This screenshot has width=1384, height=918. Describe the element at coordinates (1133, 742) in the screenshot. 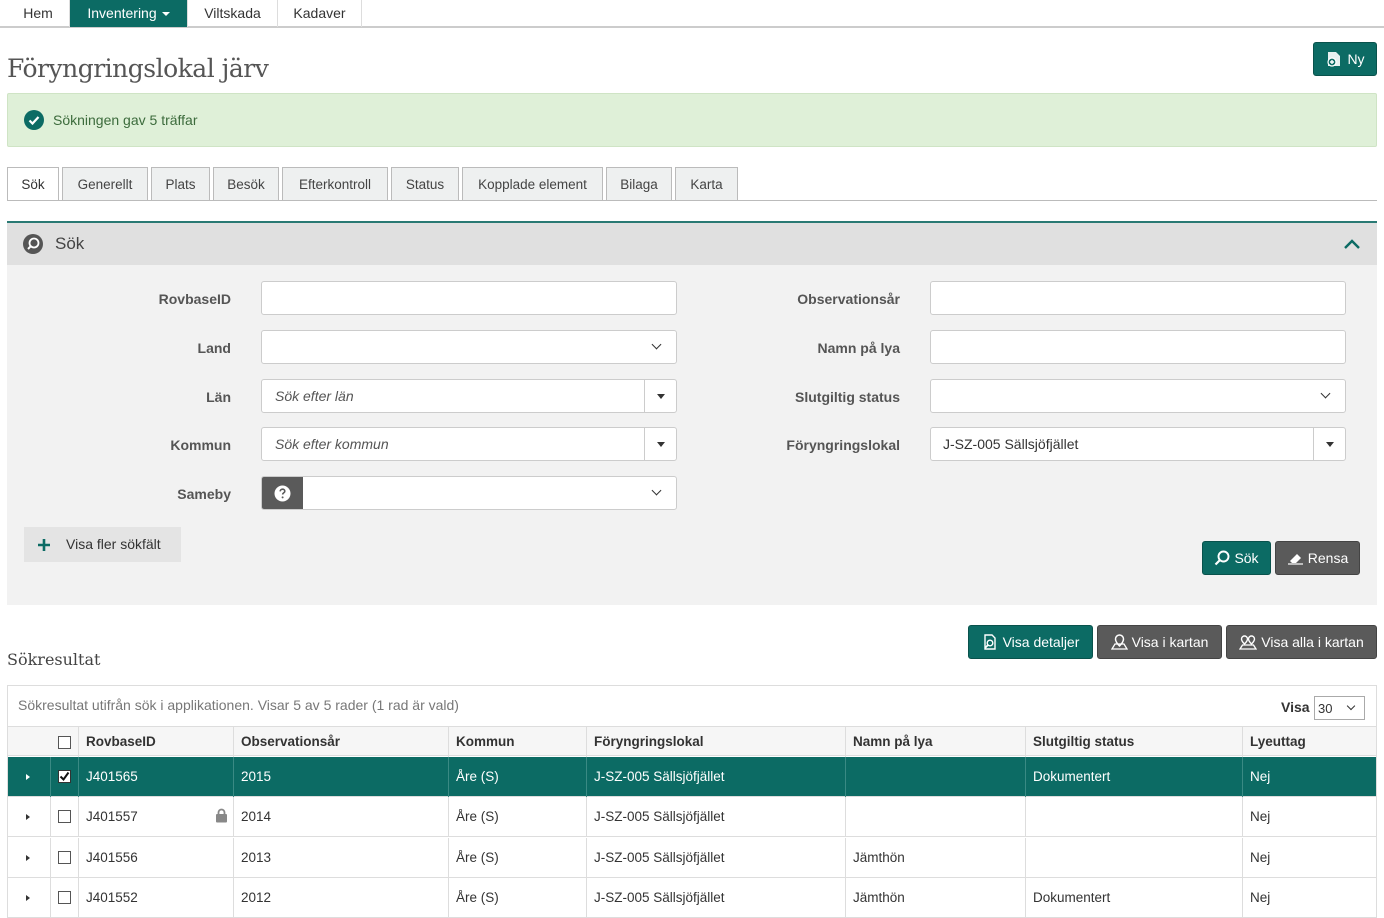

I see `column-header-slutgiltig-status: Slutgiltig status` at that location.